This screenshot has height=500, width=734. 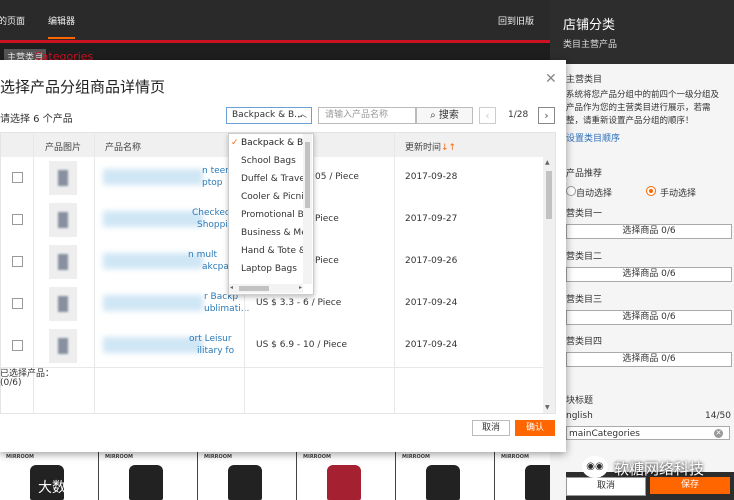 I want to click on language-label: nglish, so click(x=579, y=416).